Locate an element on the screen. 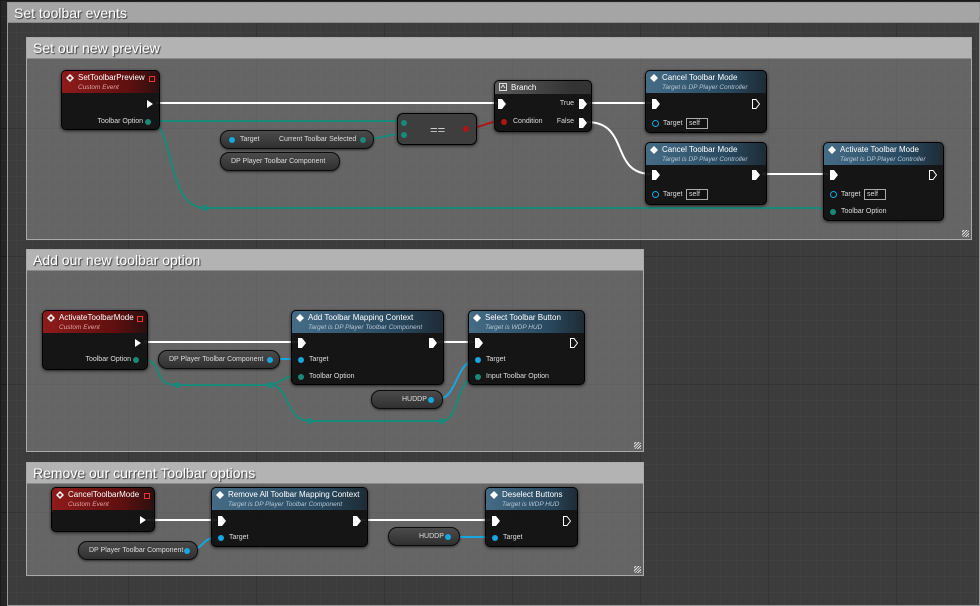 The image size is (980, 606). node-header: ActivateToolbarMode Custom Event is located at coordinates (95, 322).